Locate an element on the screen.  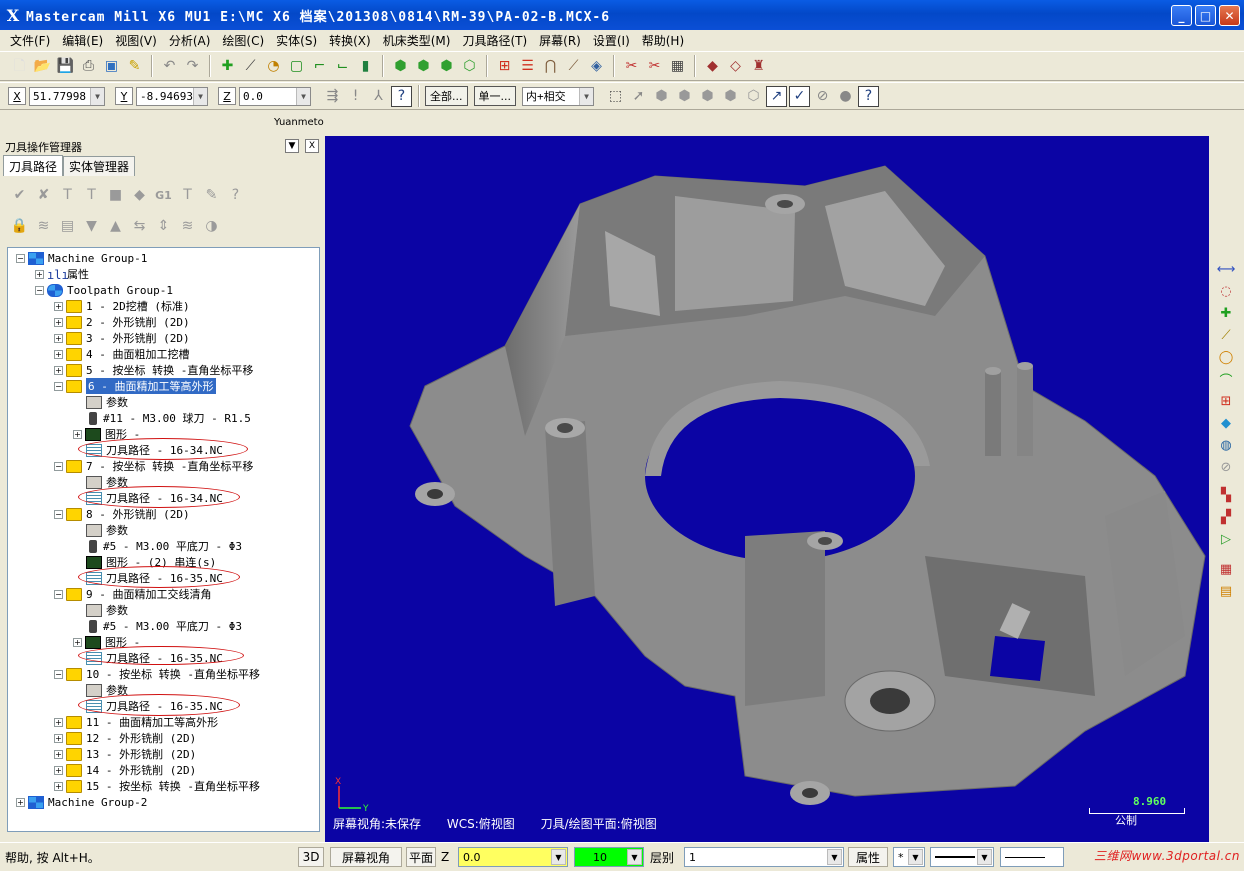
x-coord-input: 51.77998 ▼ is located at coordinates (67, 96).